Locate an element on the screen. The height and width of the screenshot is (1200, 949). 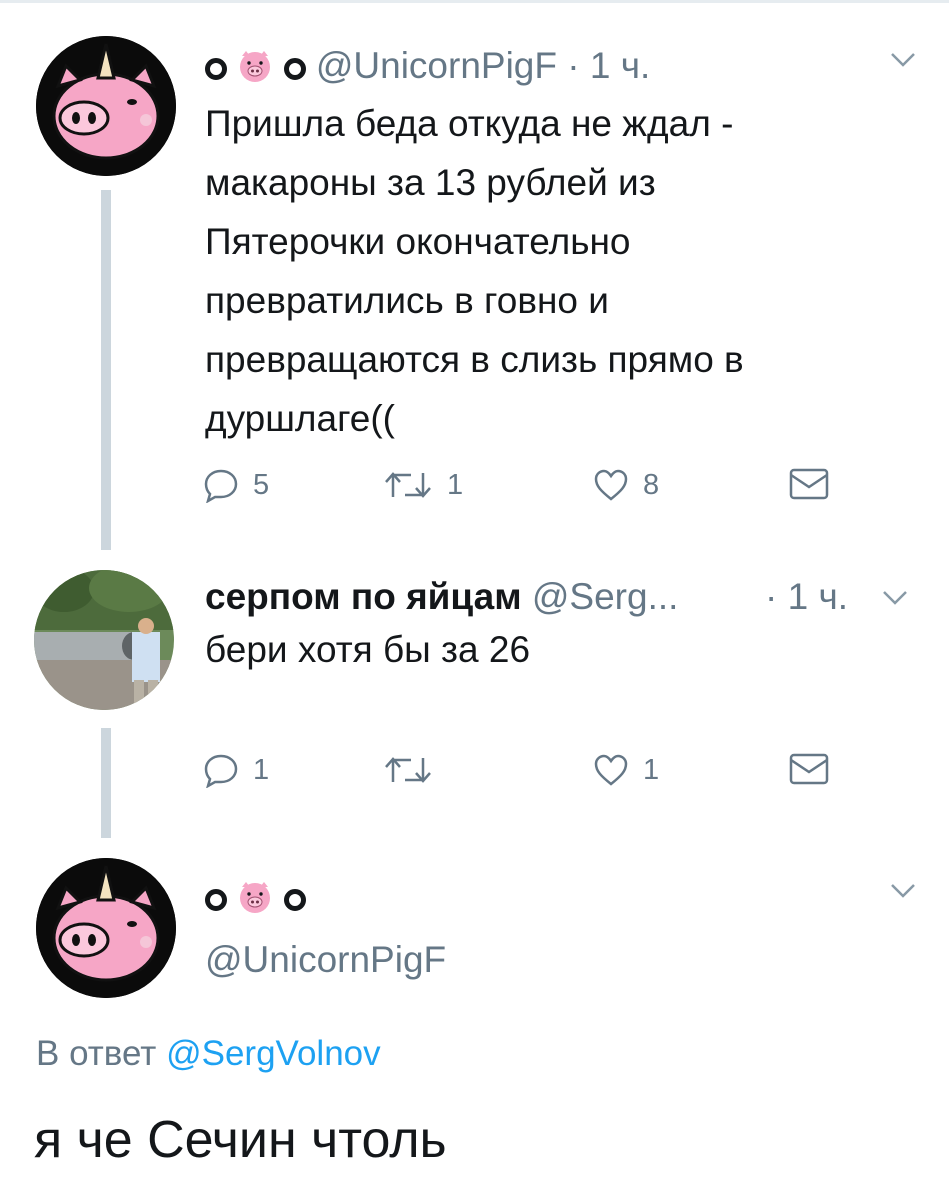
tweet2-time-box: · 1 ч. is located at coordinates (806, 597).